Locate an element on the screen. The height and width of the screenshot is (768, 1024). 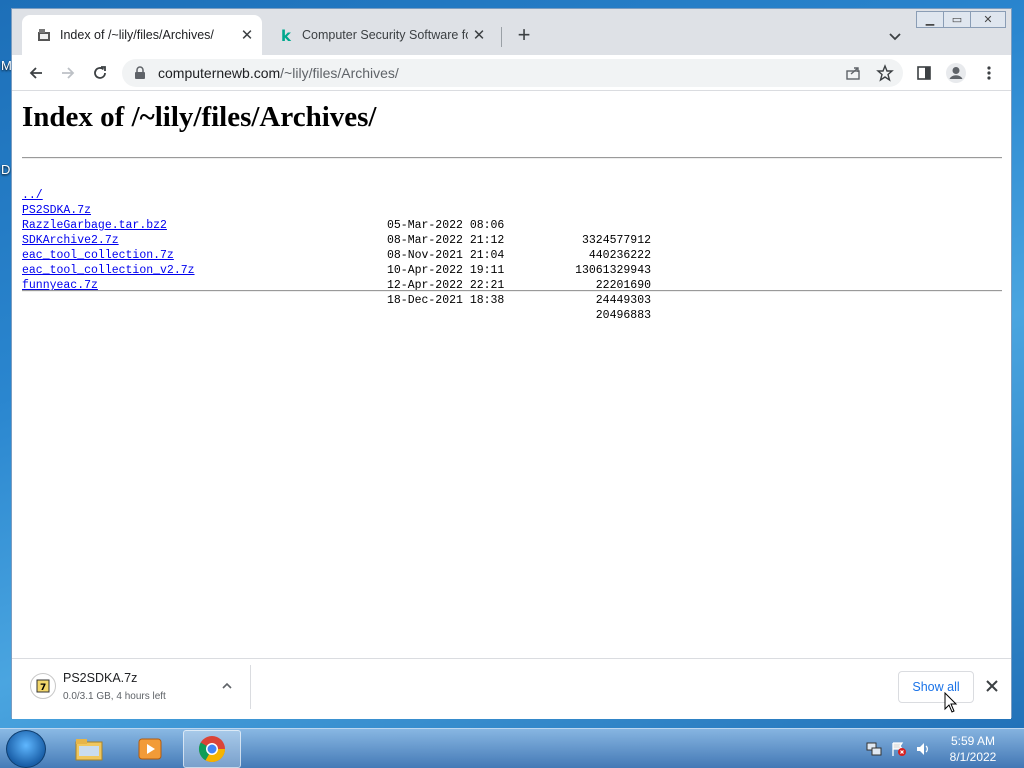
svg-text: k is located at coordinates (286, 35).